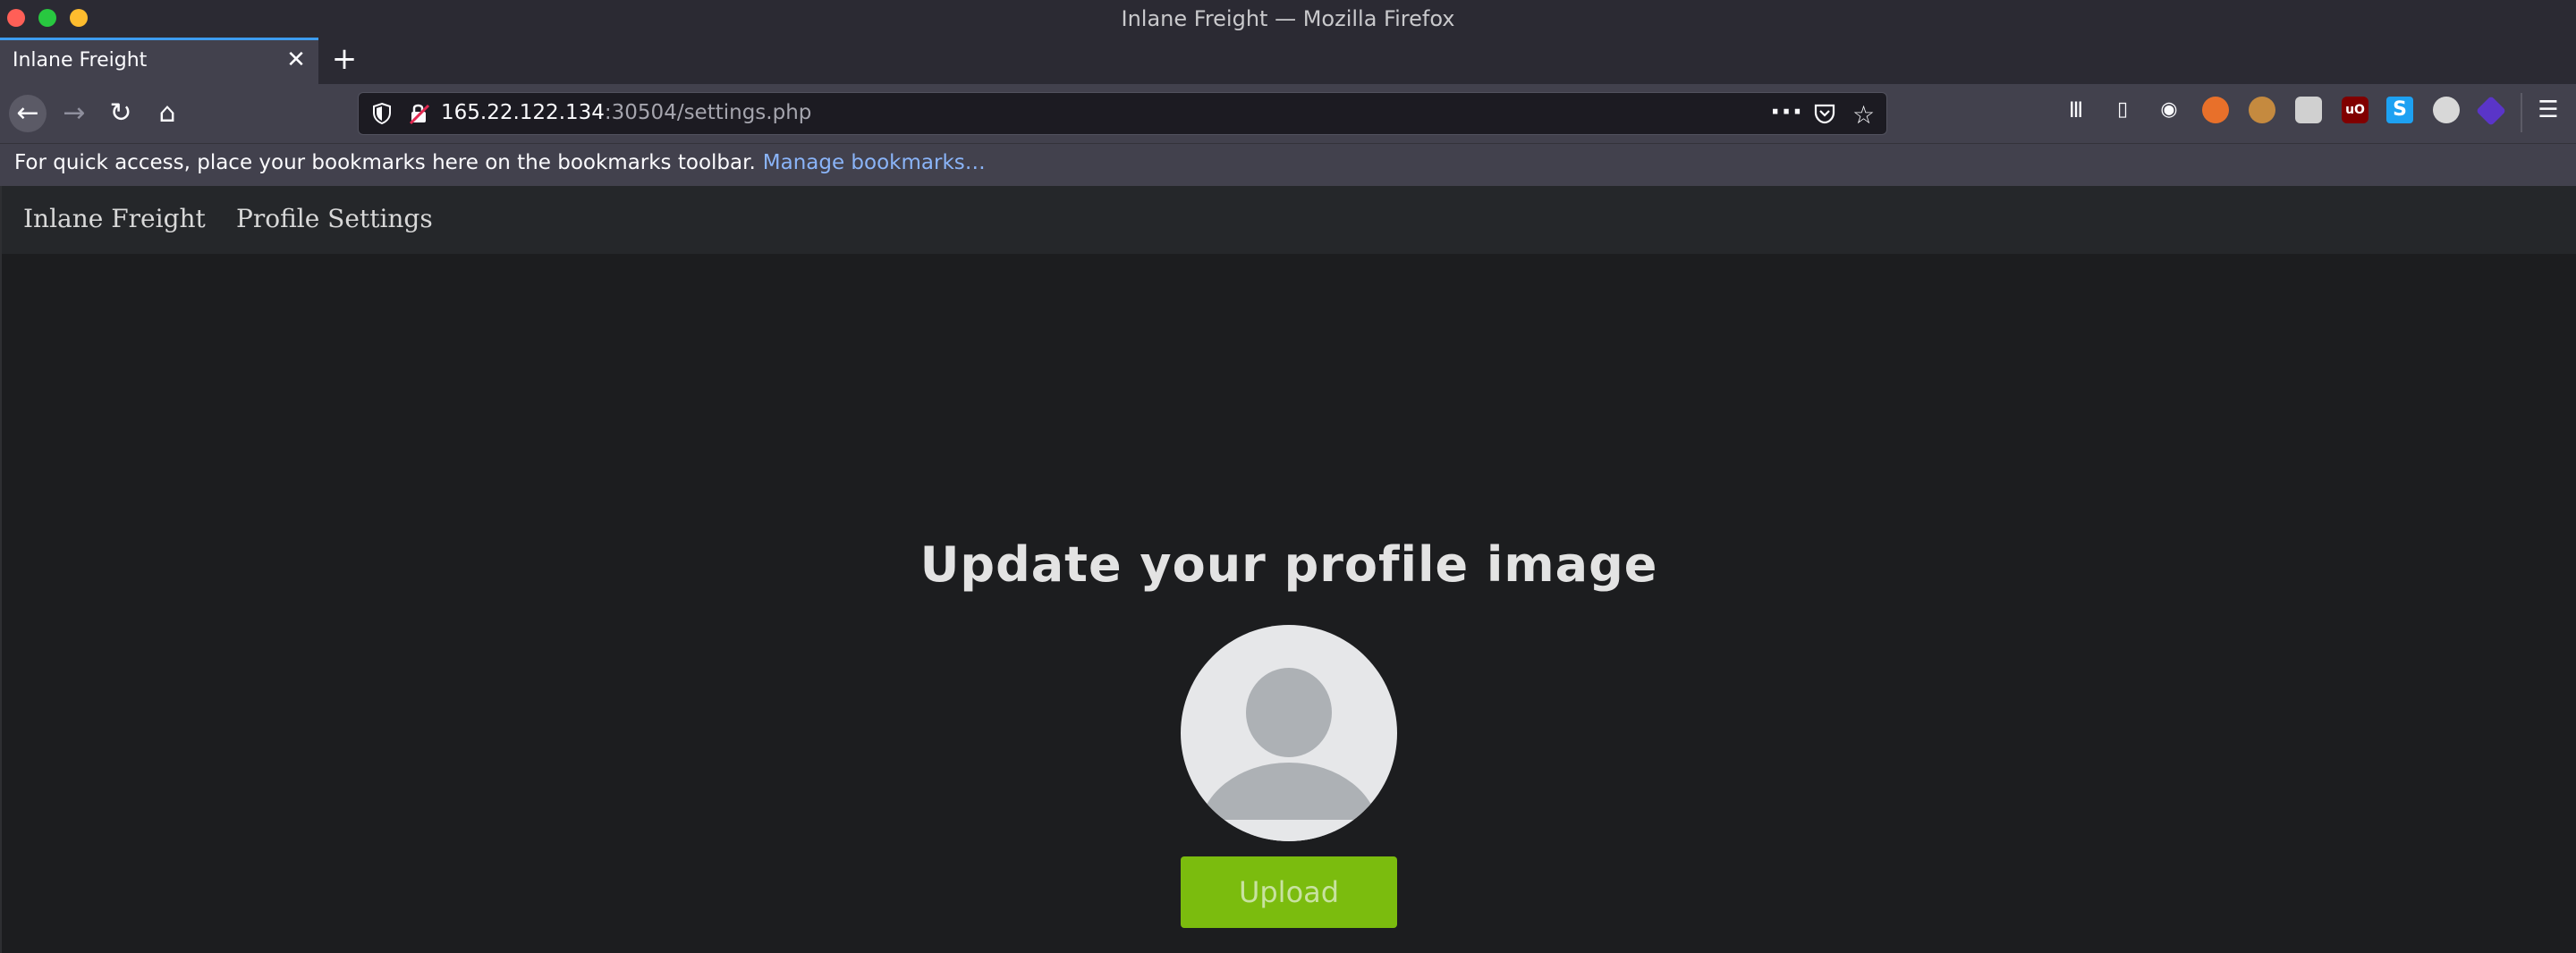 The height and width of the screenshot is (953, 2576). Describe the element at coordinates (1786, 112) in the screenshot. I see `page-actions-icon: ···` at that location.